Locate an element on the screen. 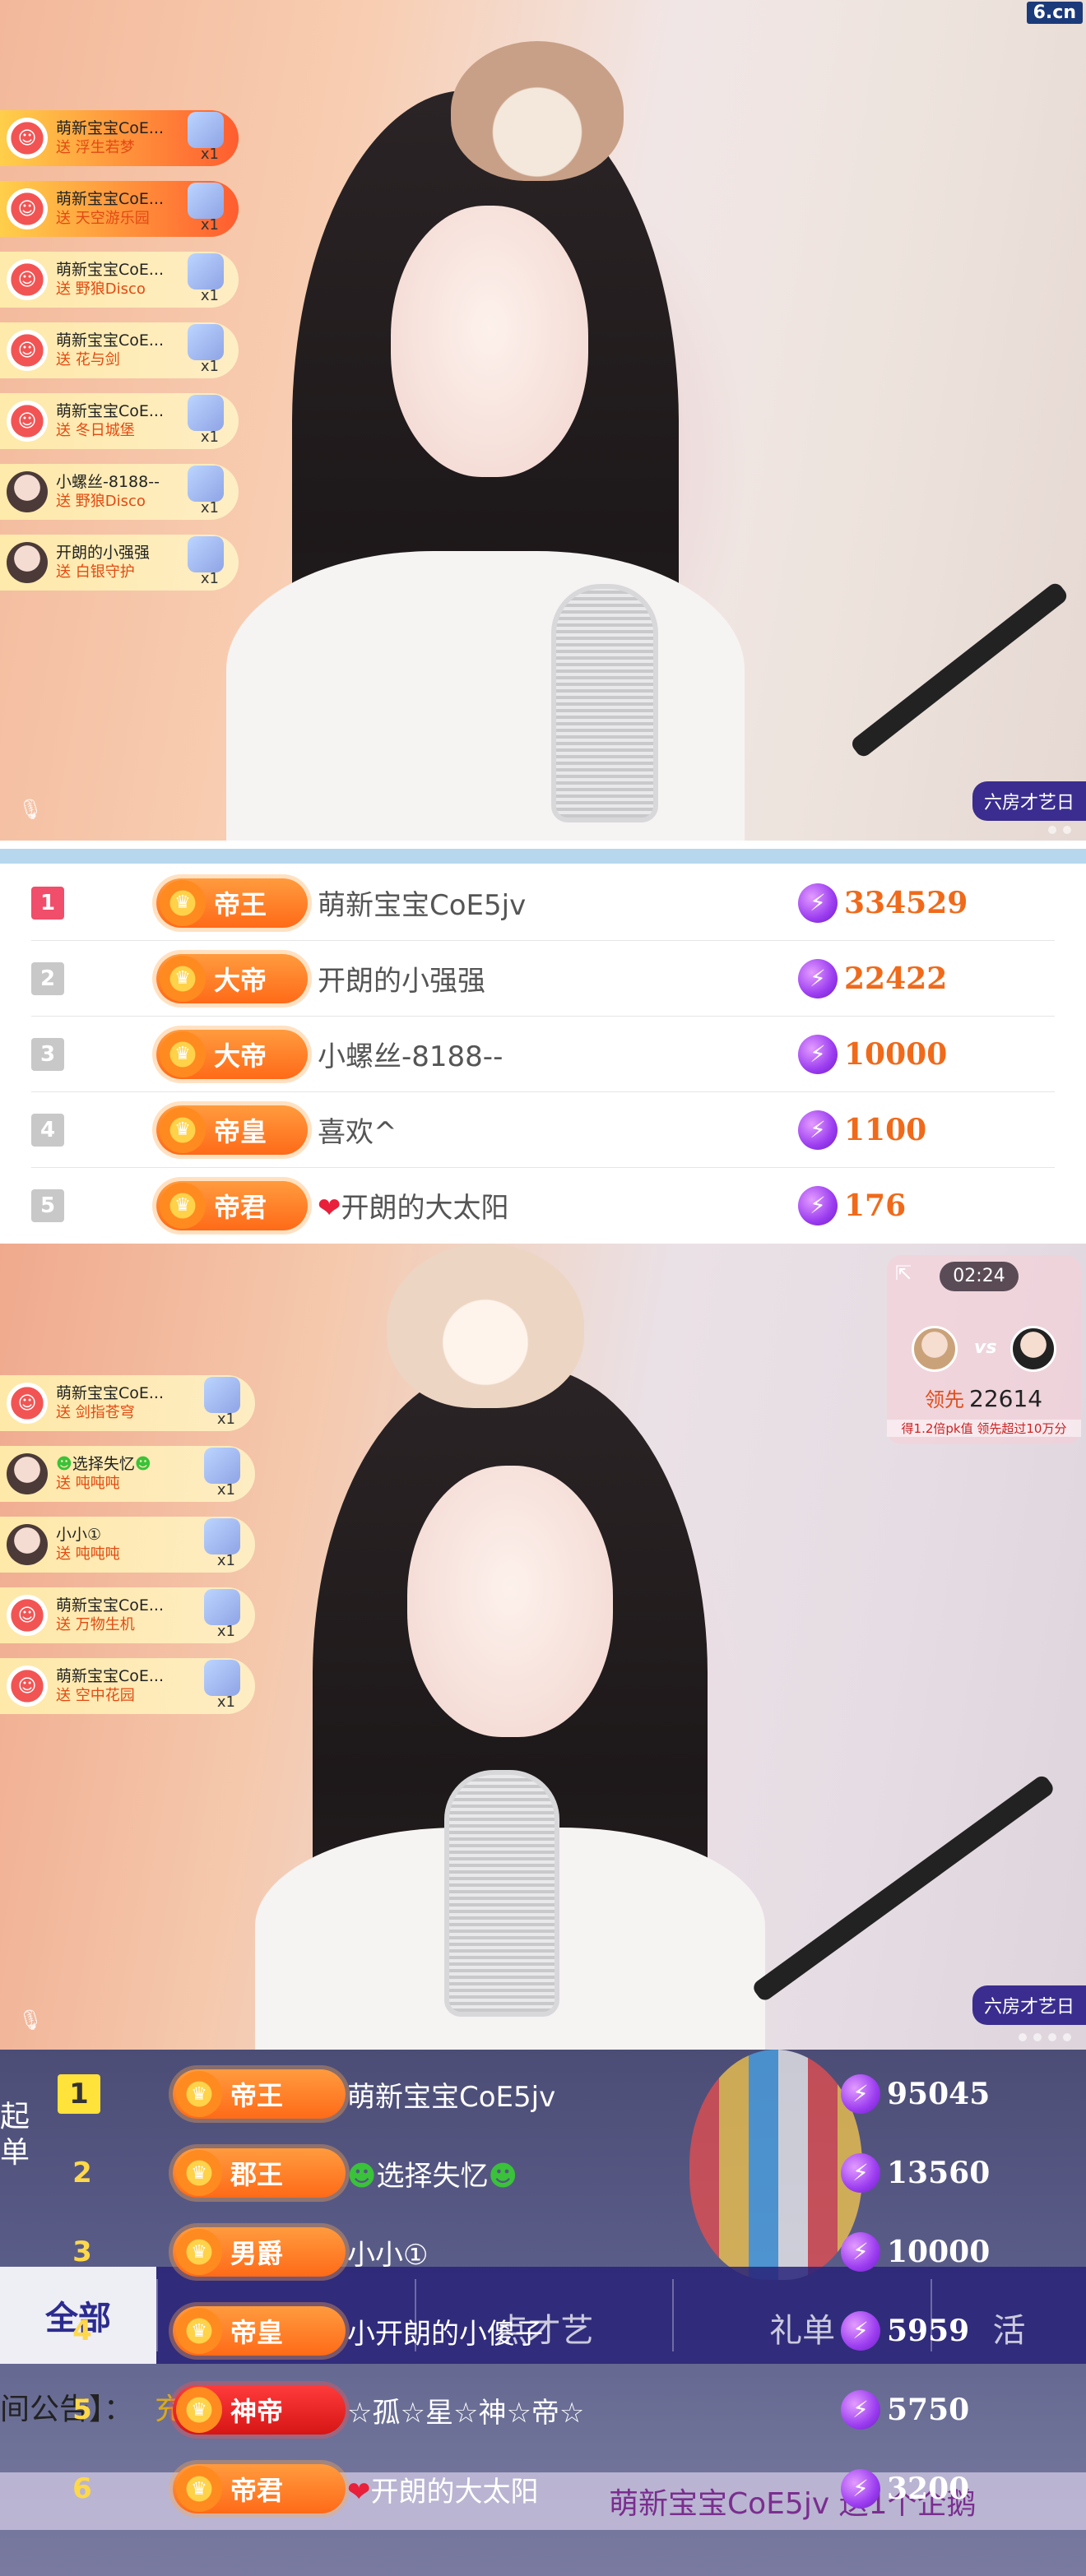  title-badge: ♛ 帝王 is located at coordinates (232, 903).